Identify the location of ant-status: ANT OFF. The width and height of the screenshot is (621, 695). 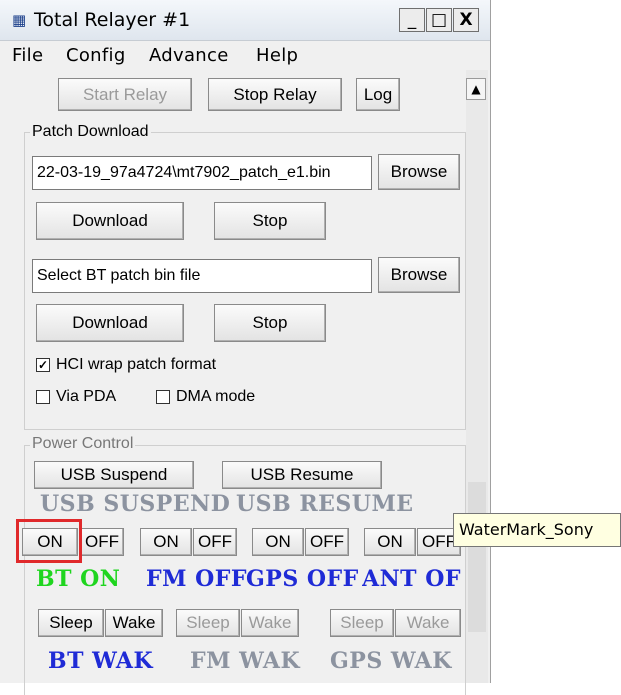
(412, 579).